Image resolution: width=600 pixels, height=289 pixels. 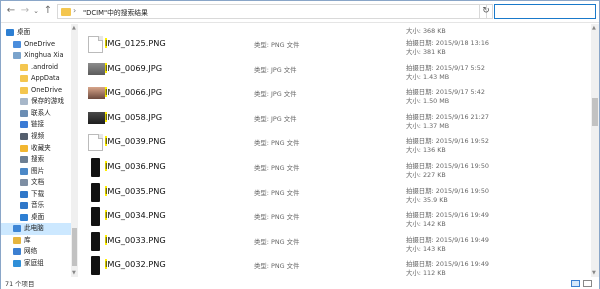 What do you see at coordinates (447, 190) in the screenshot?
I see `date-taken: 拍摄日期: 2015/9/16 19:50` at bounding box center [447, 190].